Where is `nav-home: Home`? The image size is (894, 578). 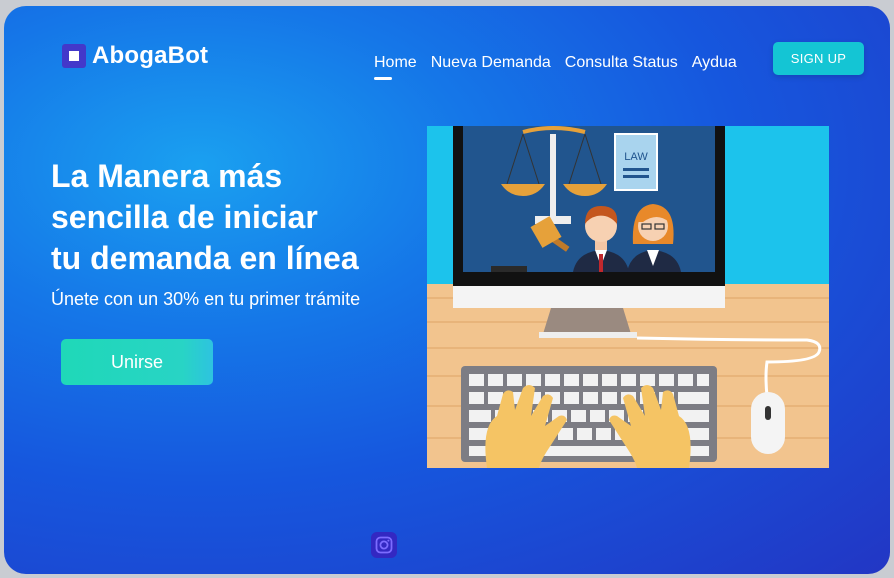
nav-home: Home is located at coordinates (395, 67).